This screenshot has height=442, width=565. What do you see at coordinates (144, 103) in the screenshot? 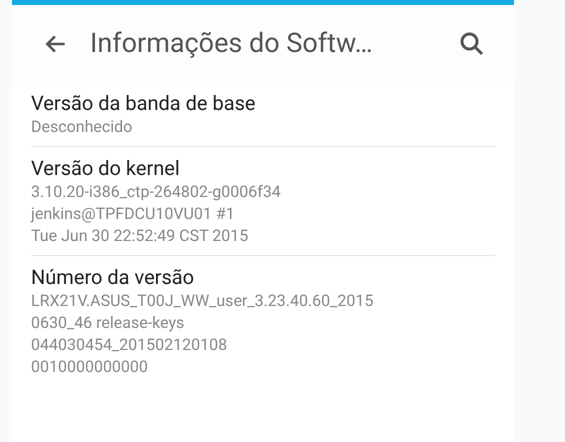
I see `setting-label: Versão da banda de base` at bounding box center [144, 103].